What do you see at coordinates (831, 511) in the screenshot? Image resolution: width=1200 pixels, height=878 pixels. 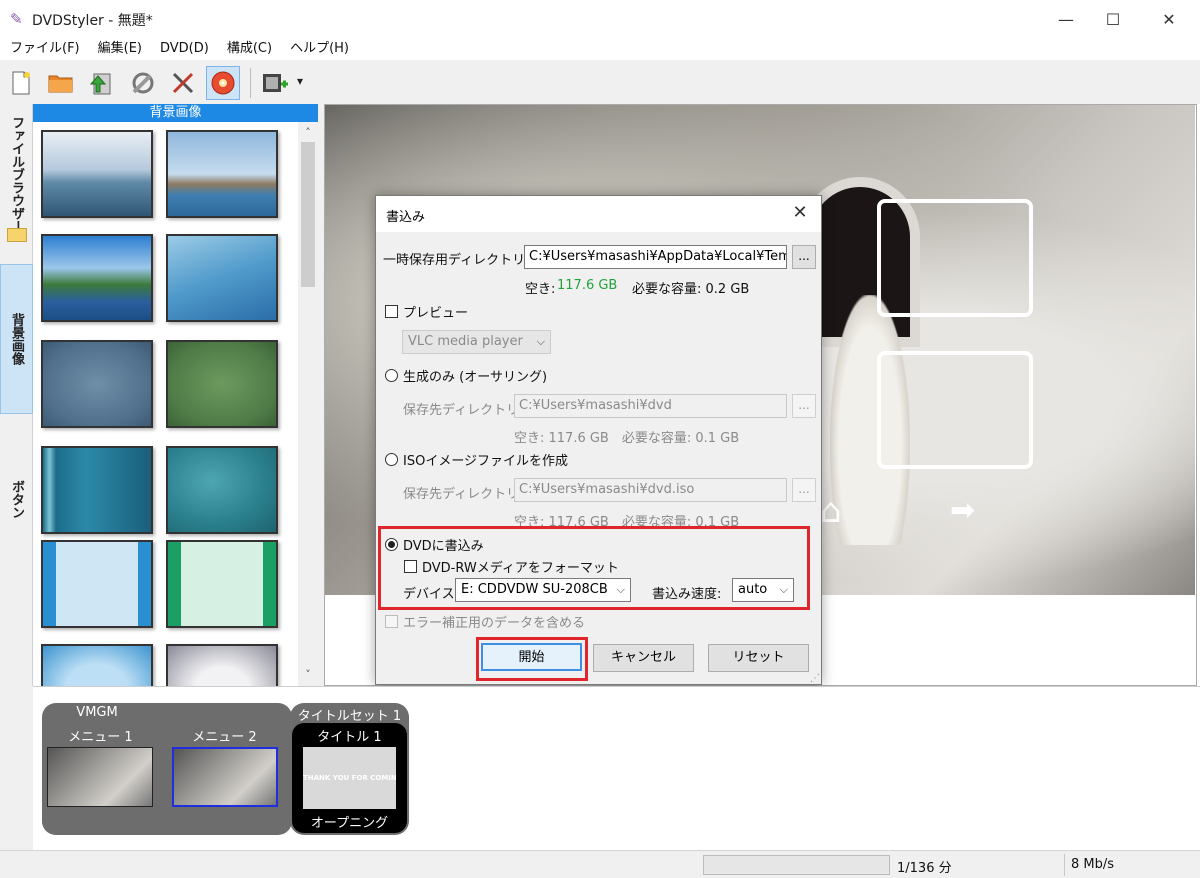 I see `home-icon: ⌂` at bounding box center [831, 511].